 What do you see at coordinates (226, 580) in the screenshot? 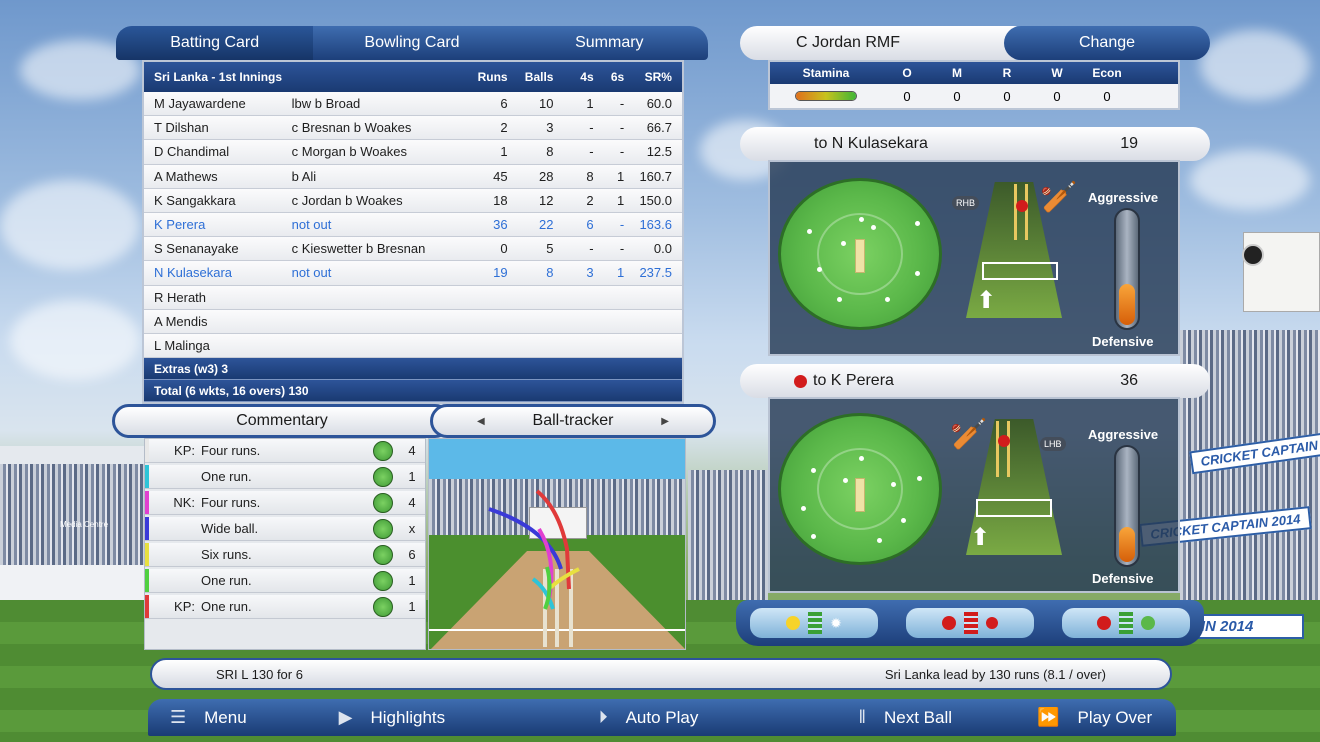
I see `commentary-text: One run.` at bounding box center [226, 580].